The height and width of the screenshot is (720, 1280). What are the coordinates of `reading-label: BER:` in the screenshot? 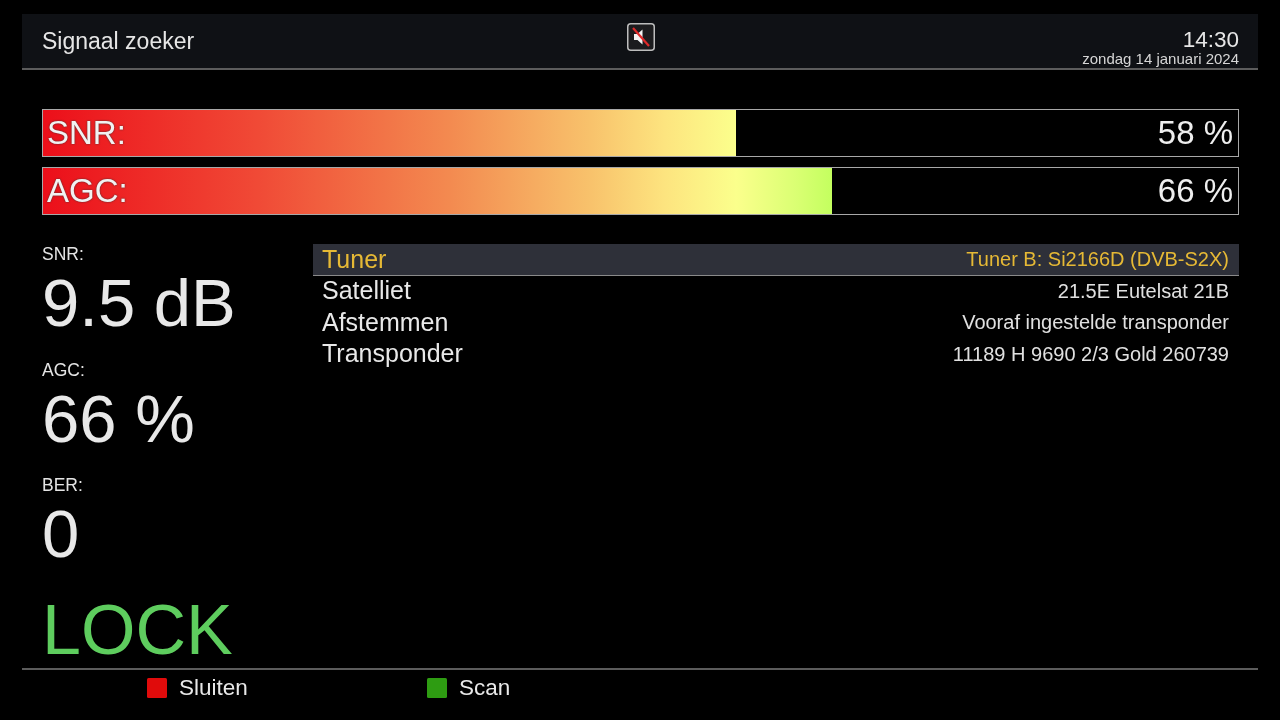 It's located at (62, 485).